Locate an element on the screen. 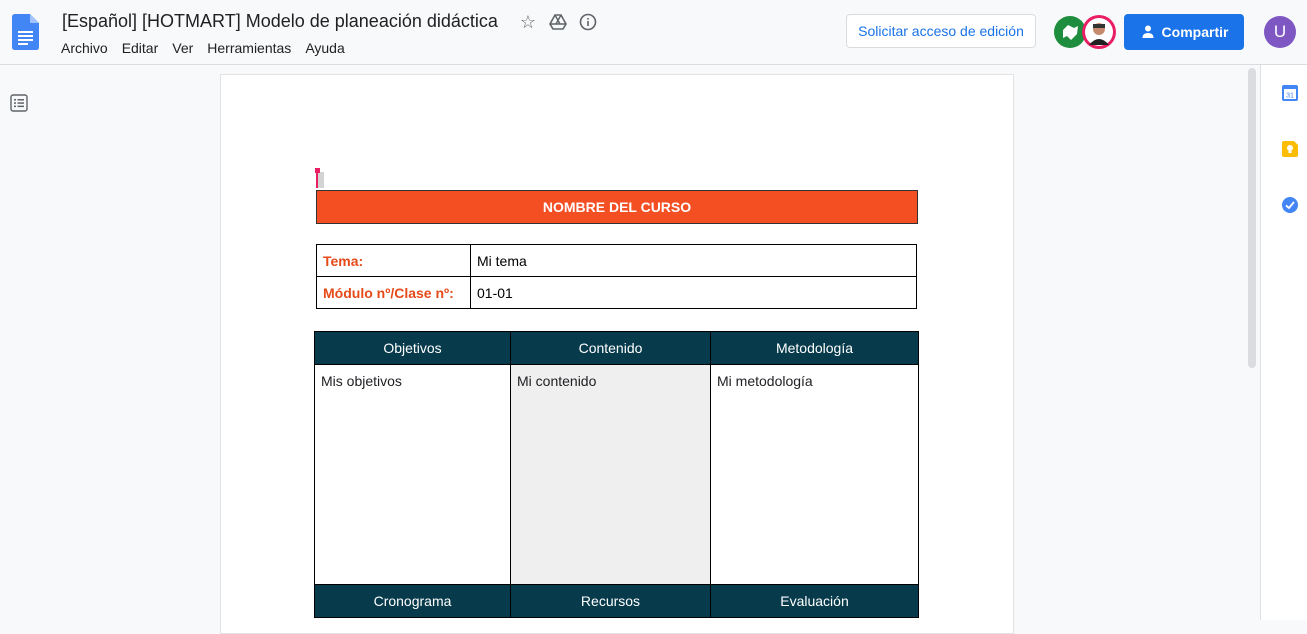 This screenshot has width=1307, height=634. column-header-objetivos: Objetivos is located at coordinates (412, 348).